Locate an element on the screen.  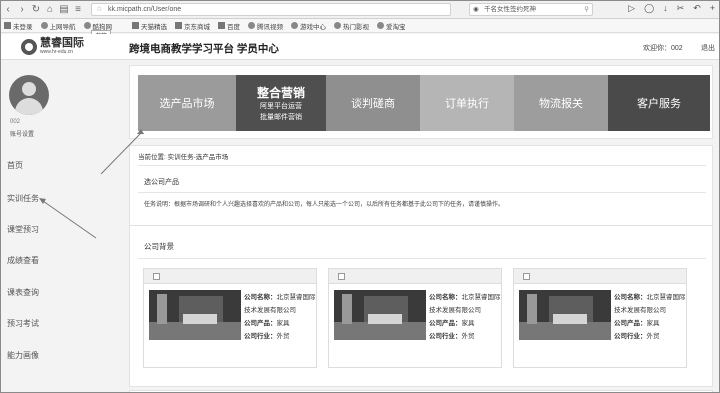
home-icon: ⌂ is located at coordinates (50, 10).